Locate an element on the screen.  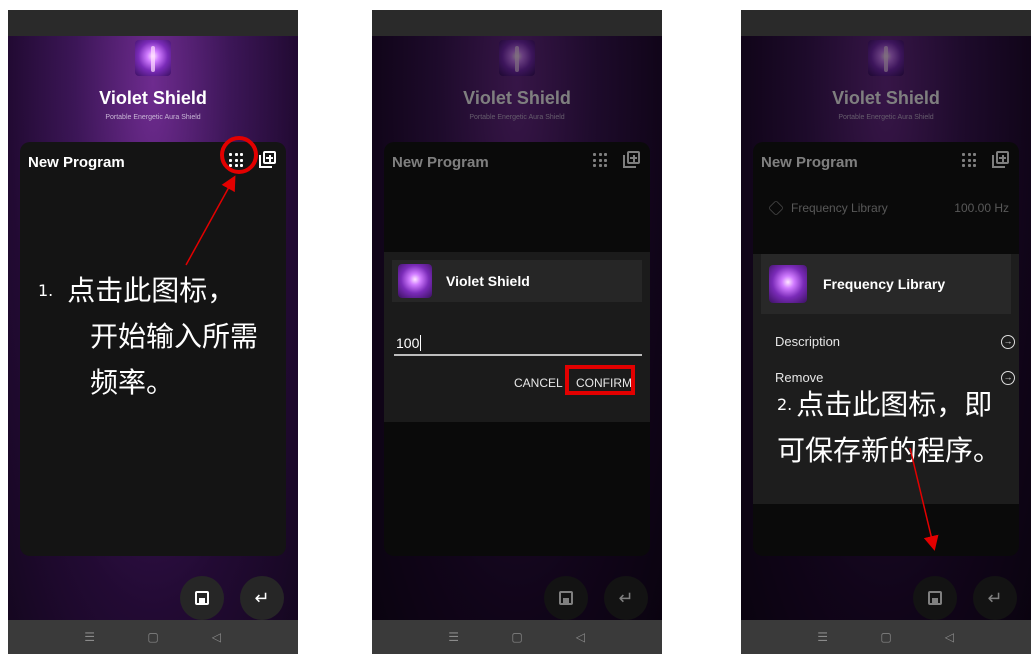
highlight-box is located at coordinates (600, 380).